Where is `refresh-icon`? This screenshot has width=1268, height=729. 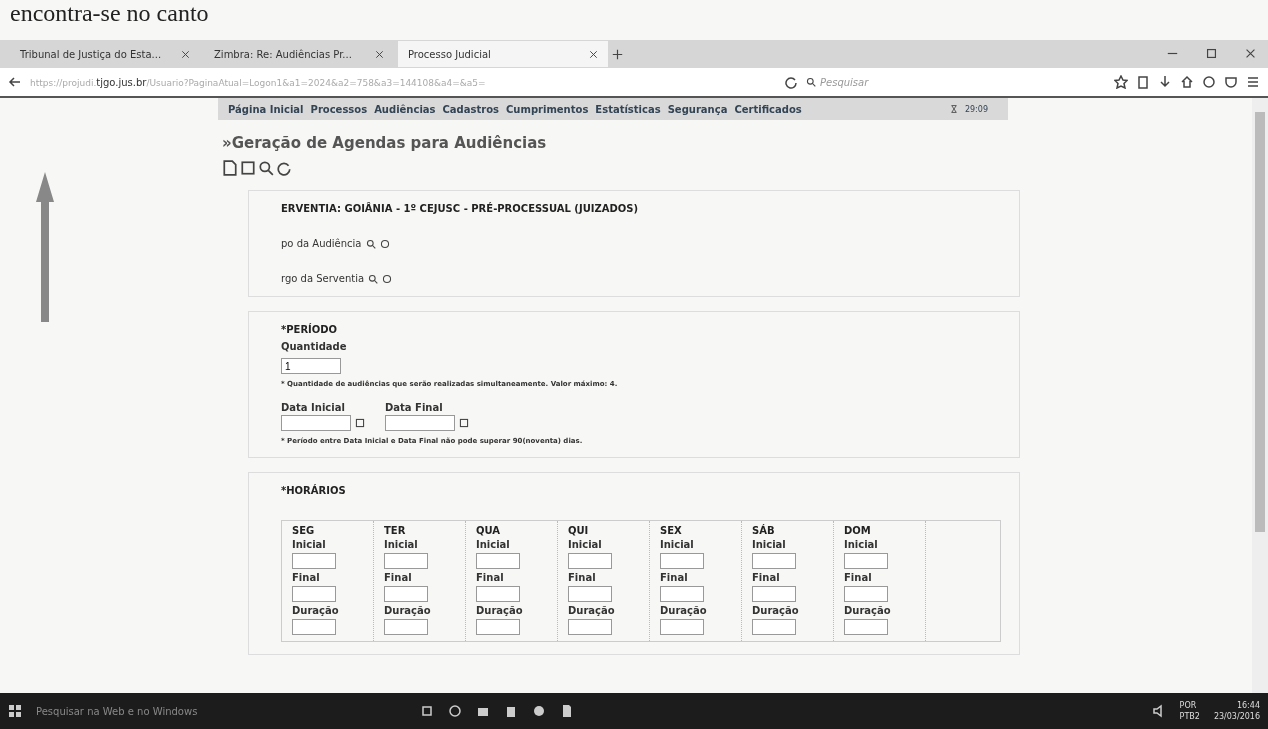
refresh-icon is located at coordinates (284, 168).